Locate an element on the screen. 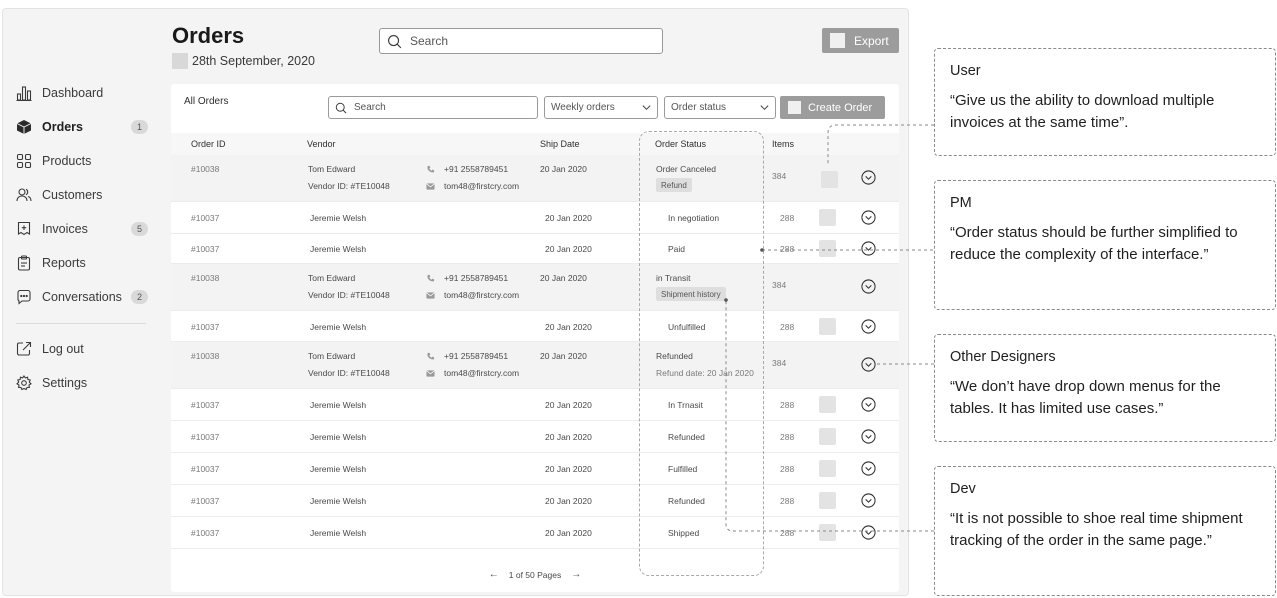  logout-button: Log out is located at coordinates (82, 349).